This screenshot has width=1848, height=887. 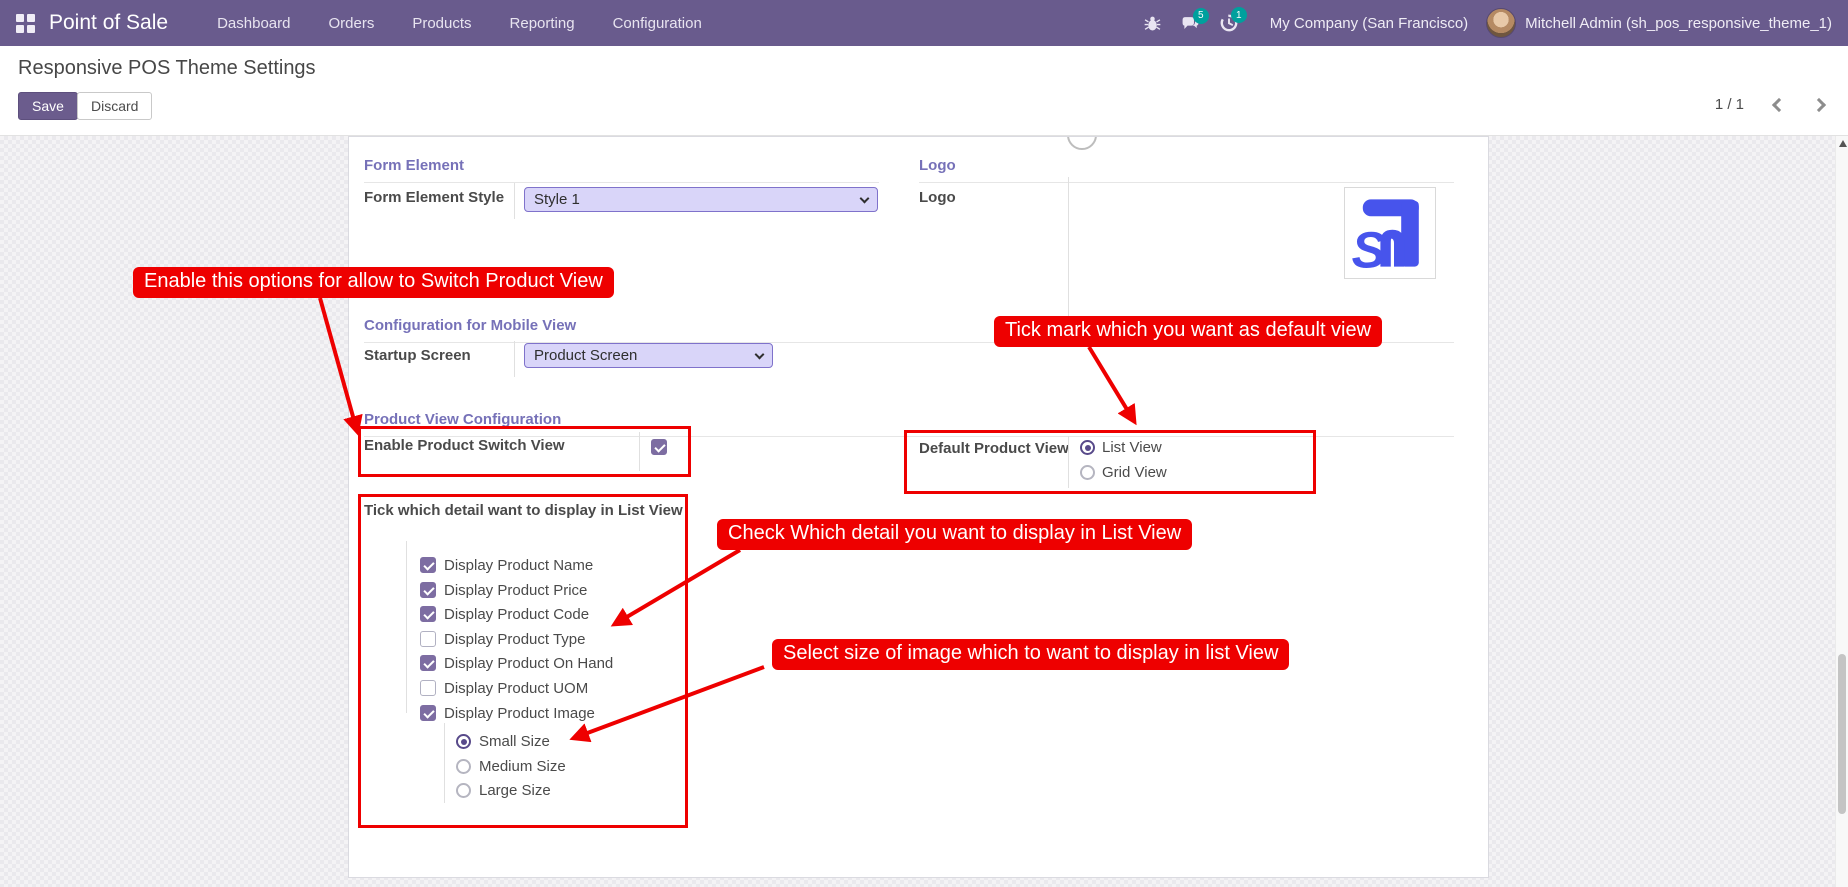 What do you see at coordinates (1819, 104) in the screenshot?
I see `pager-next-icon` at bounding box center [1819, 104].